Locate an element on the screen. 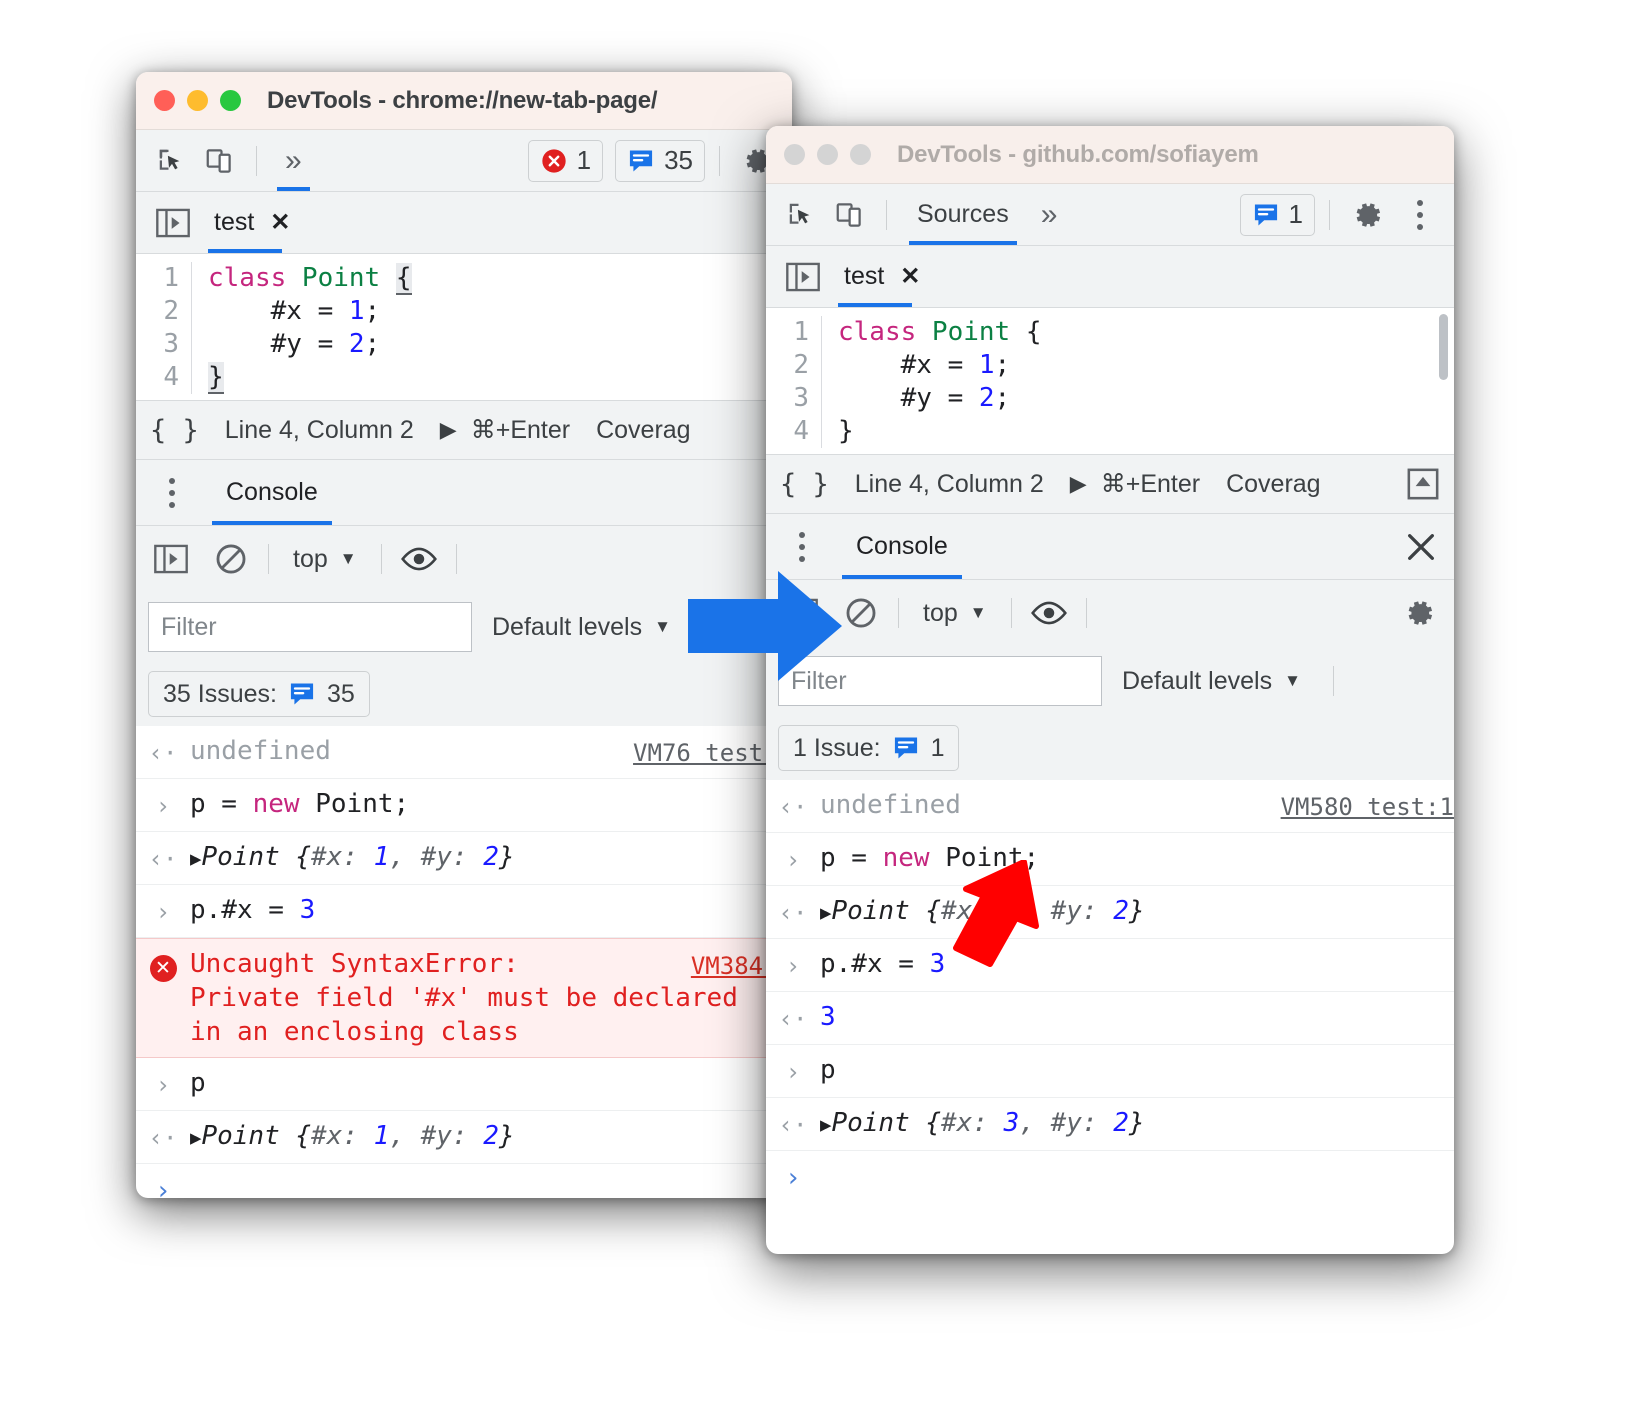  prompt-caret: › is located at coordinates (163, 1187).